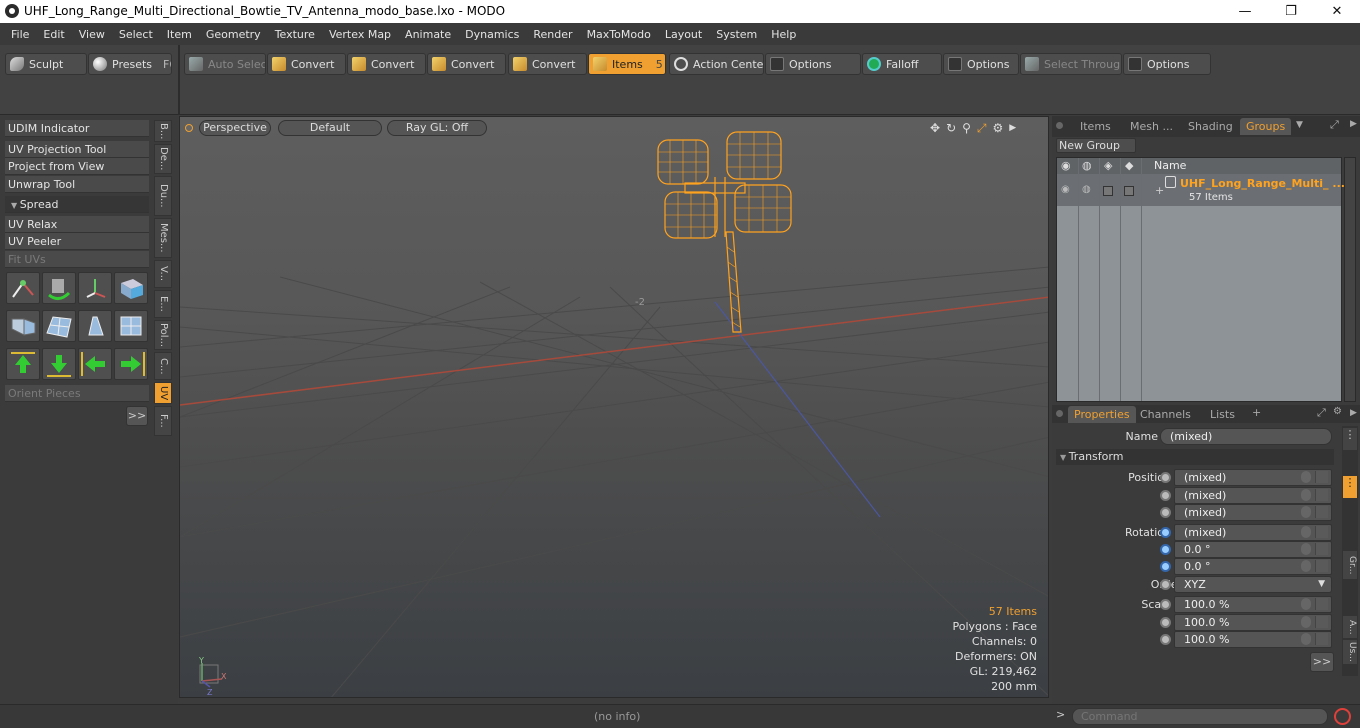 This screenshot has width=1360, height=728. I want to click on select-through-options-button: Options, so click(1167, 64).